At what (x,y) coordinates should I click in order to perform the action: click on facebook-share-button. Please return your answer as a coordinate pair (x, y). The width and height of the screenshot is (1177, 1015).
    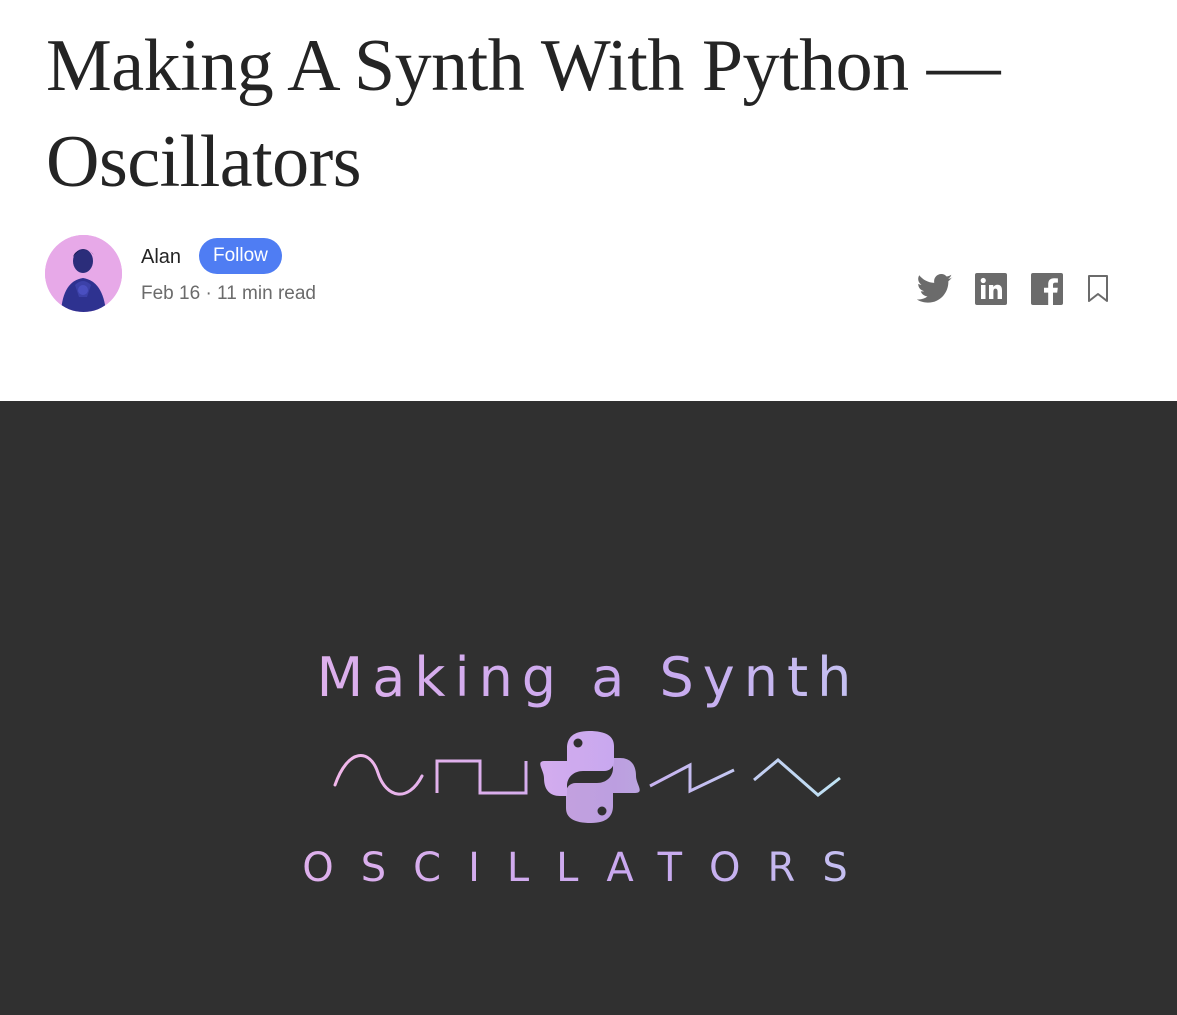
    Looking at the image, I should click on (1046, 289).